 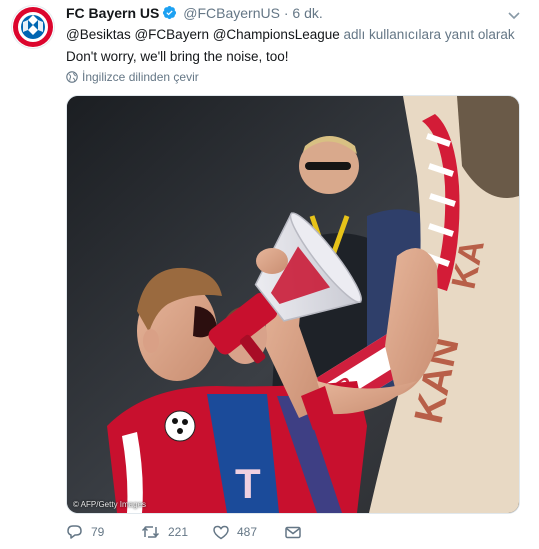 What do you see at coordinates (74, 532) in the screenshot?
I see `reply-icon` at bounding box center [74, 532].